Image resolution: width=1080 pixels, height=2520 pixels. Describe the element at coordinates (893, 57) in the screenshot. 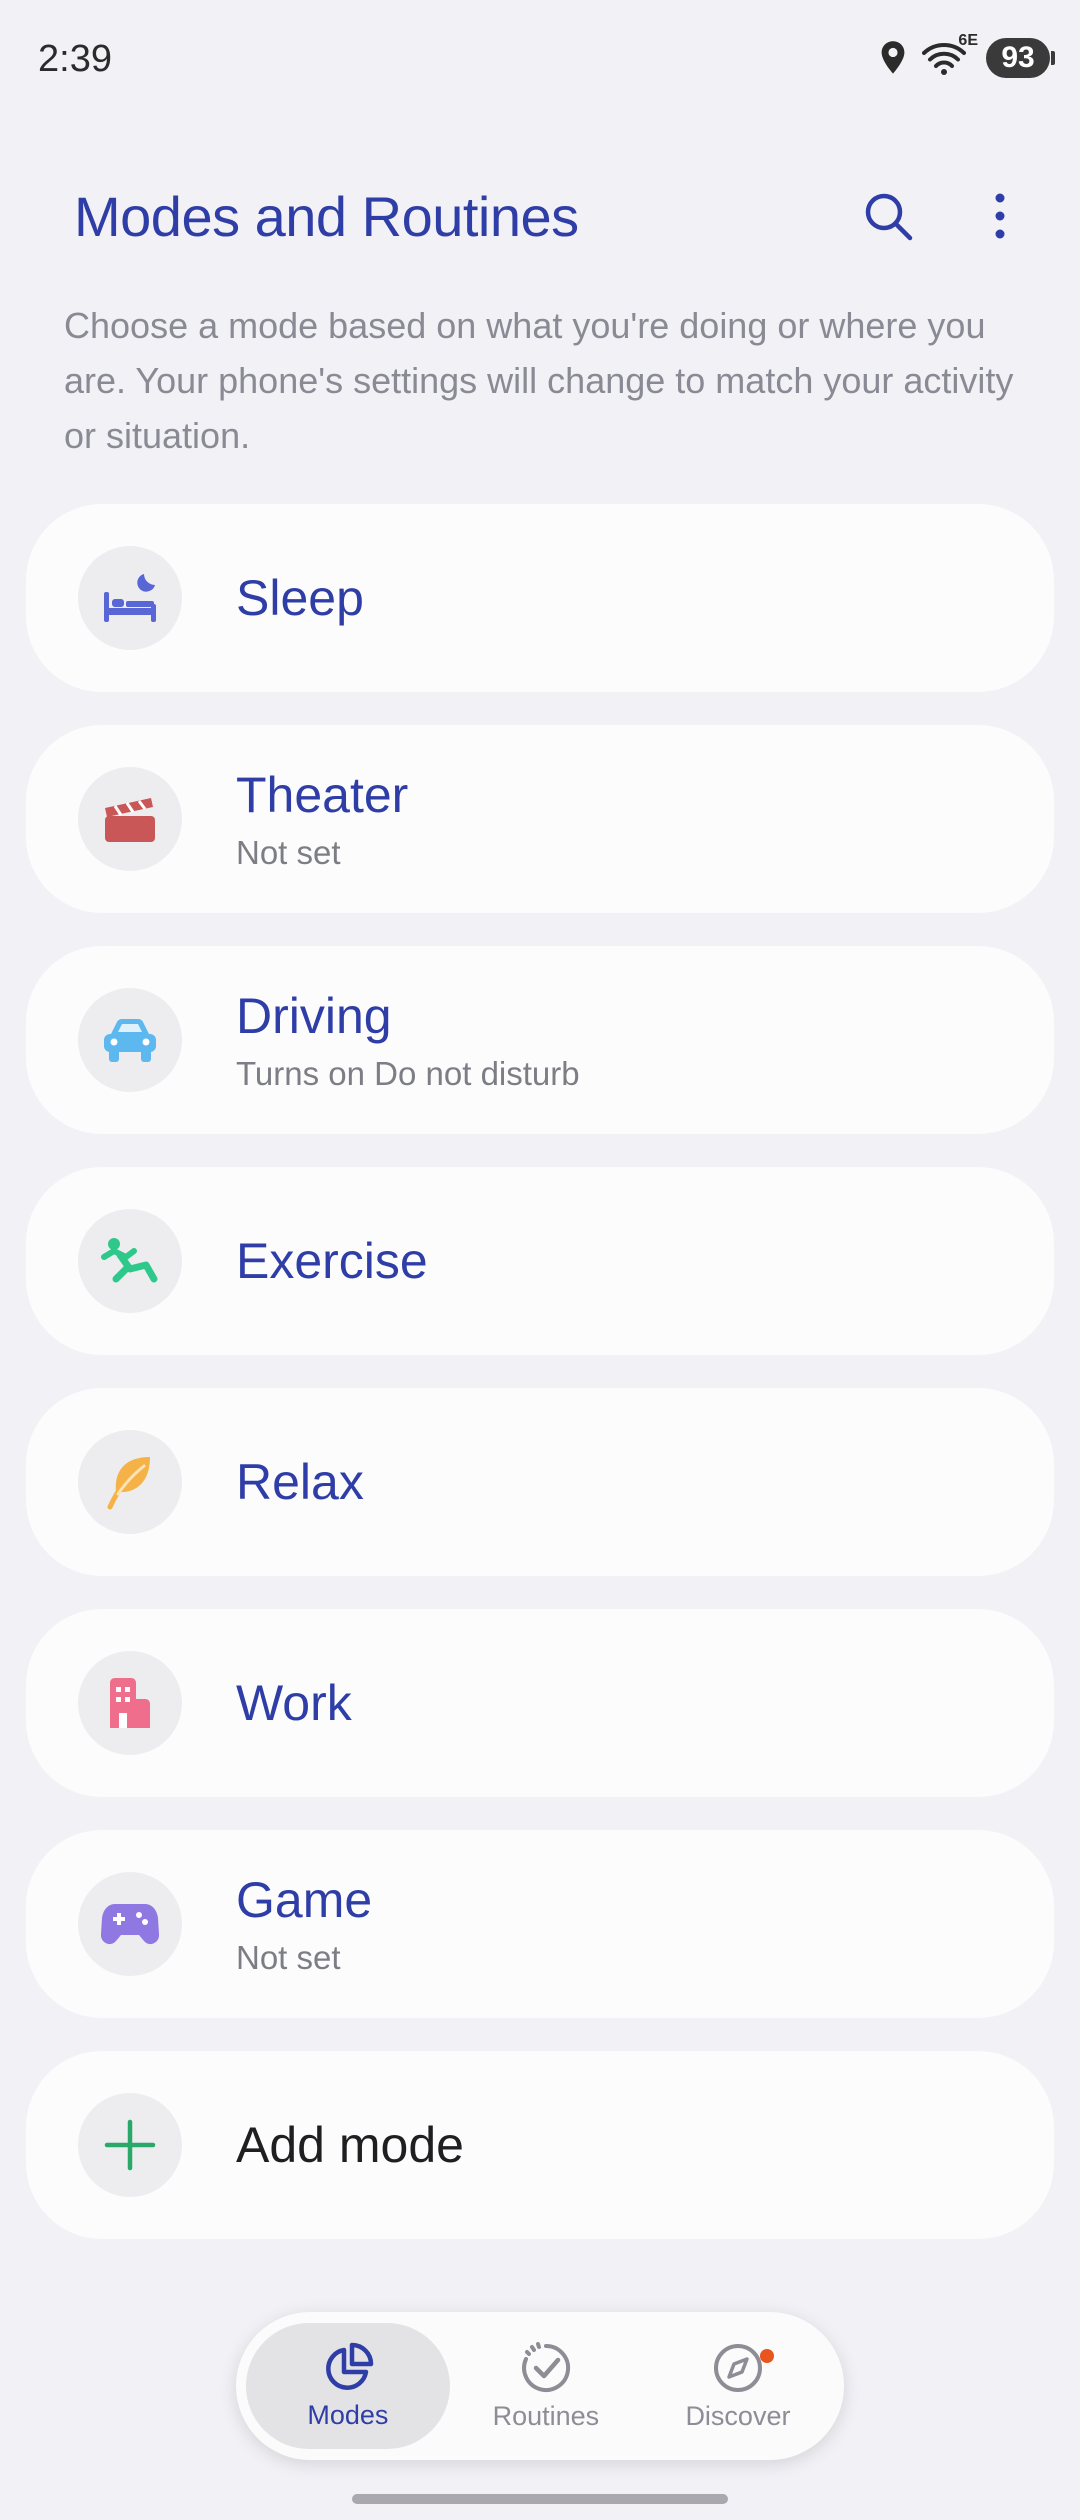

I see `location-icon` at that location.